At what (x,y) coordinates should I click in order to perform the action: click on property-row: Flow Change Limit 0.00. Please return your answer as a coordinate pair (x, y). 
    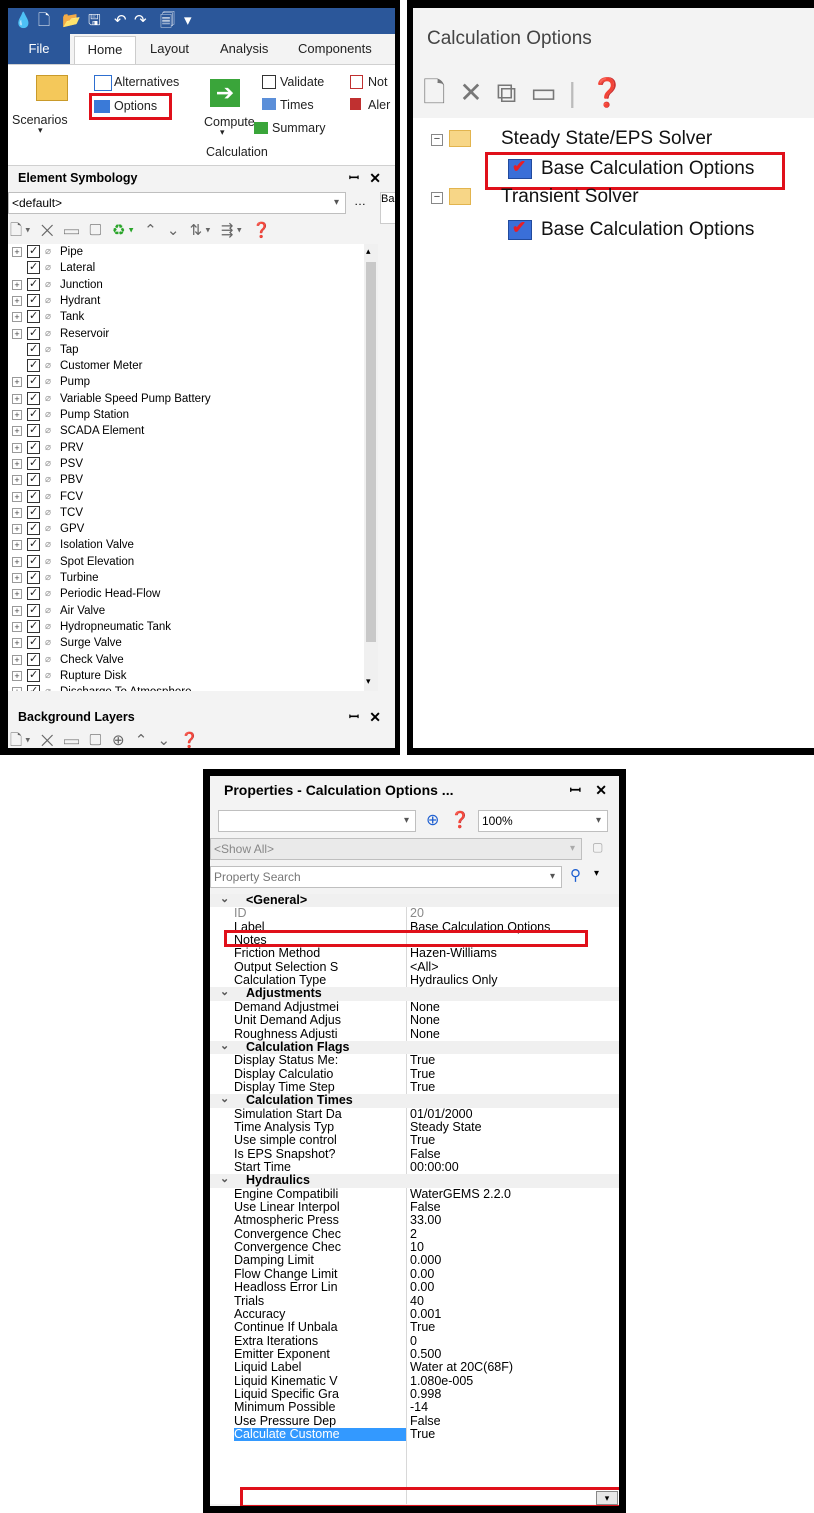
    Looking at the image, I should click on (414, 1274).